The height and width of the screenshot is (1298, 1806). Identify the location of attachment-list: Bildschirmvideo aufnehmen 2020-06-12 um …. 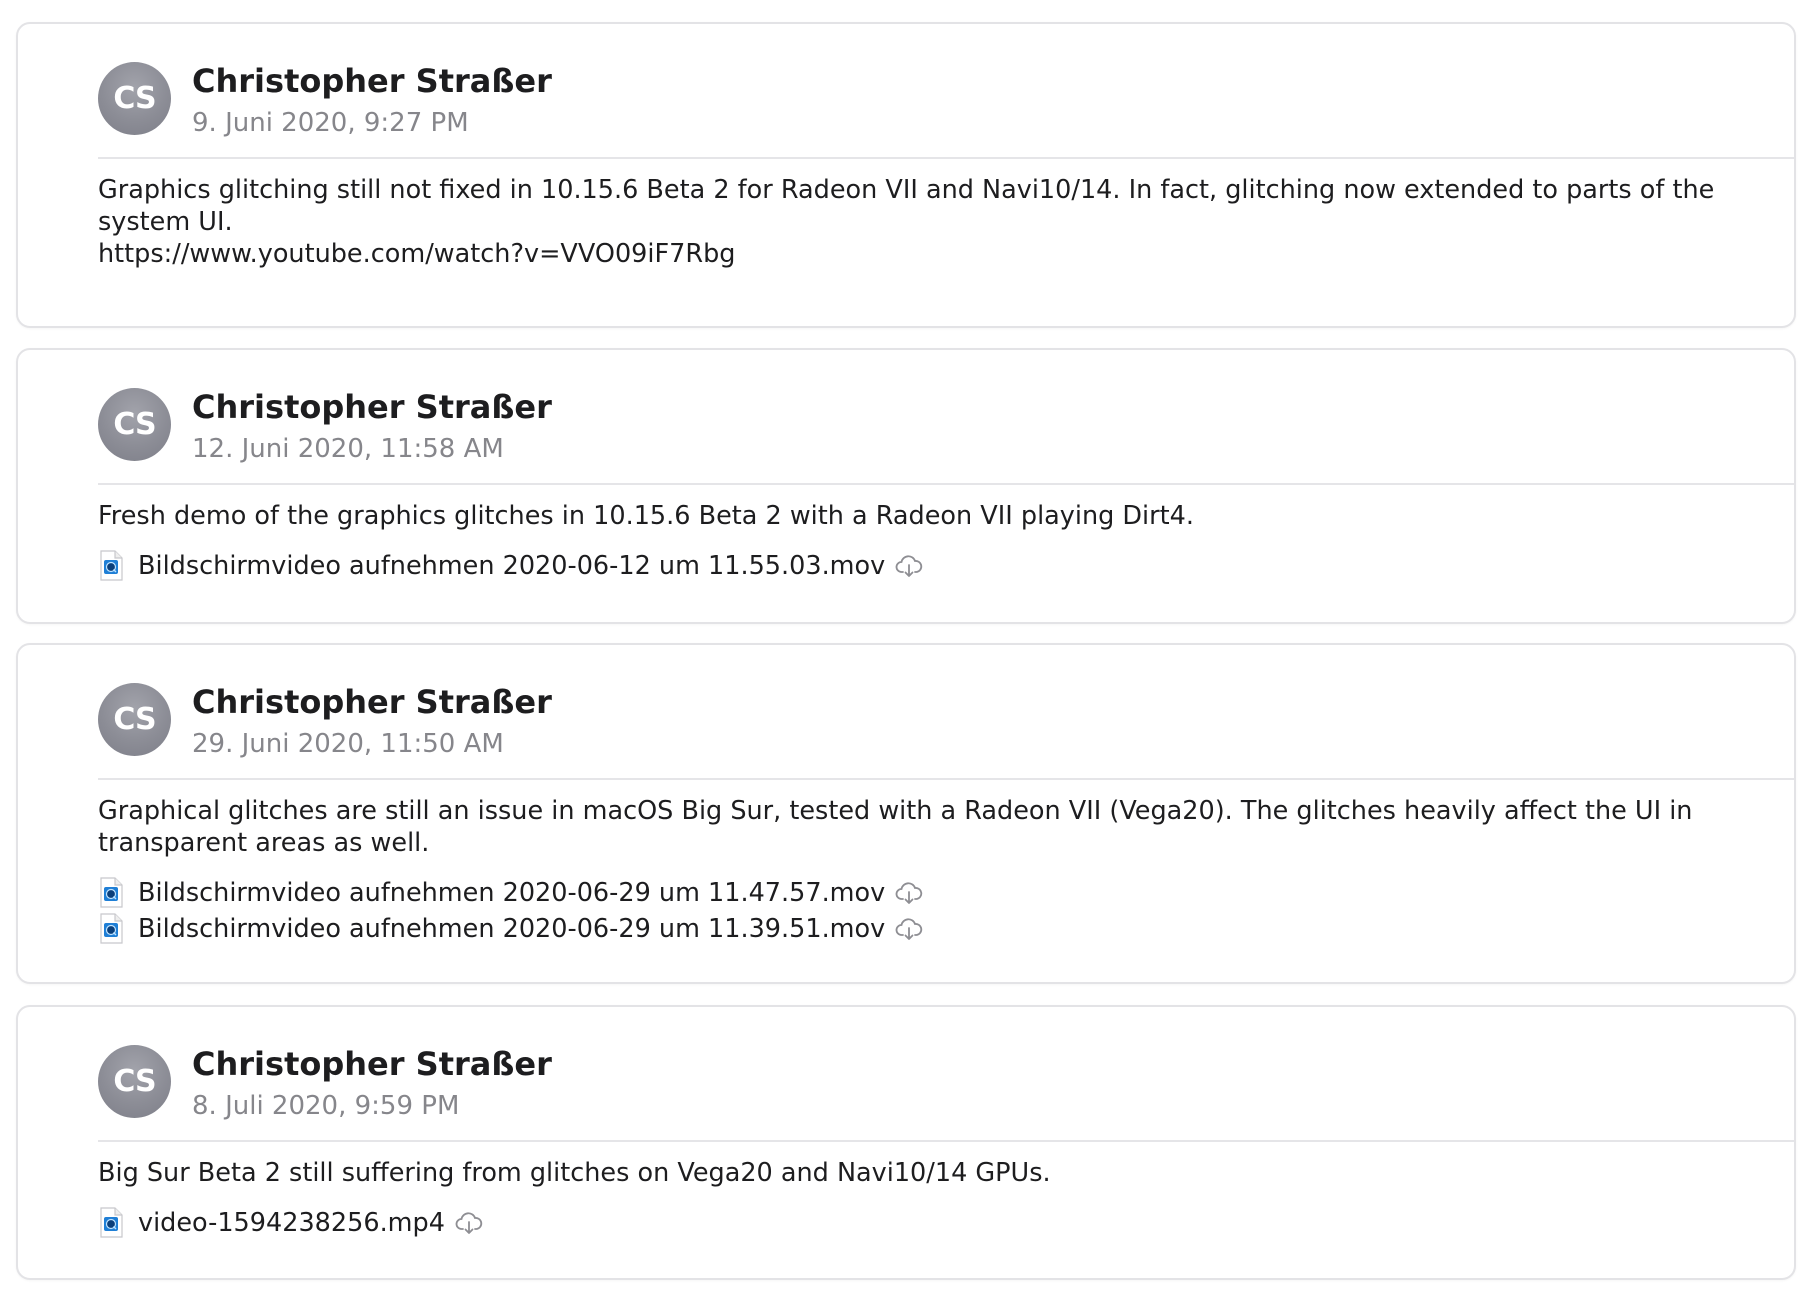
(510, 566).